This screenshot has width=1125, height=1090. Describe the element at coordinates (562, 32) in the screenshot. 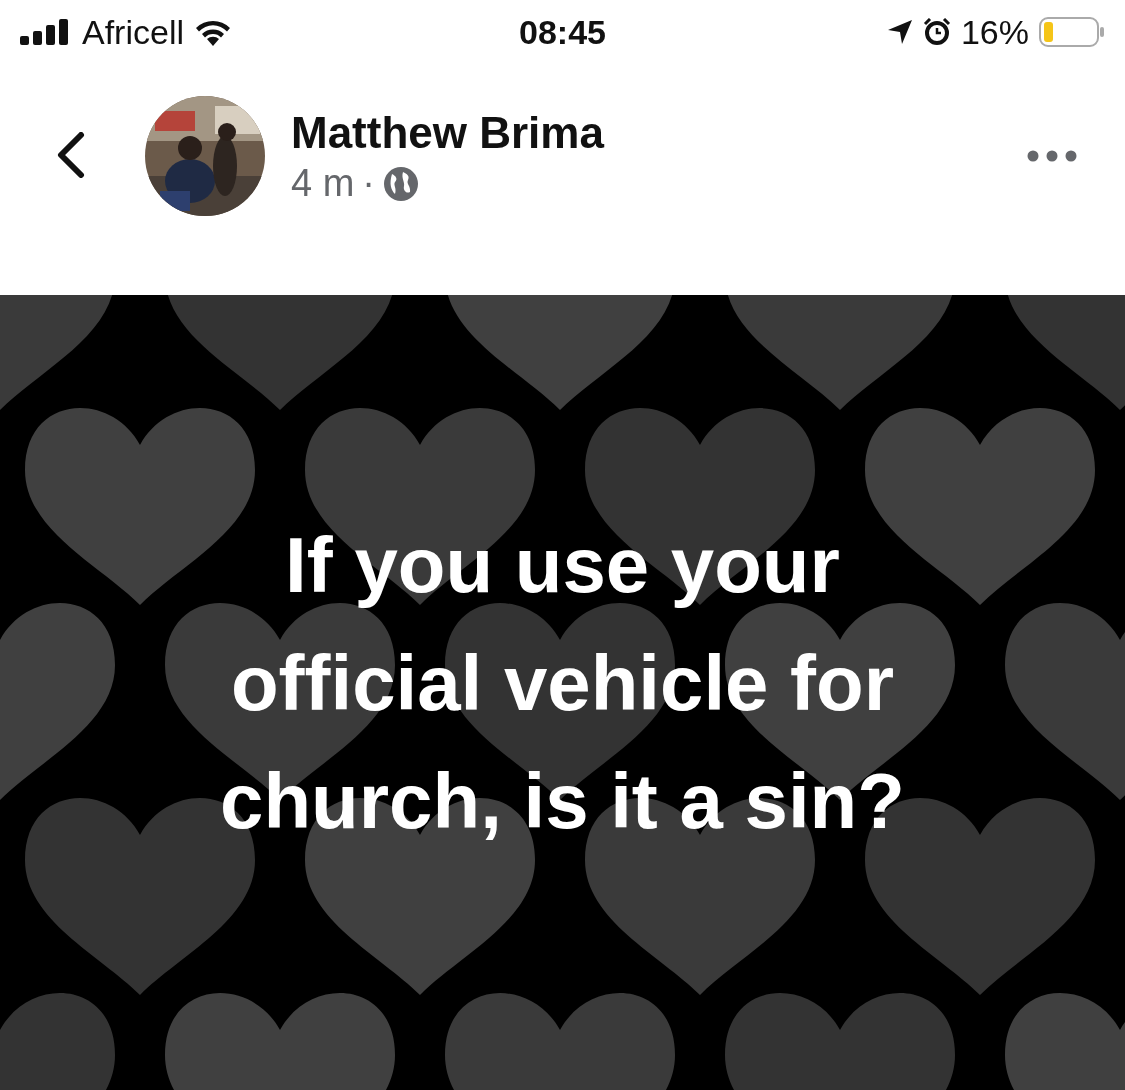

I see `clock-time: 08:45` at that location.